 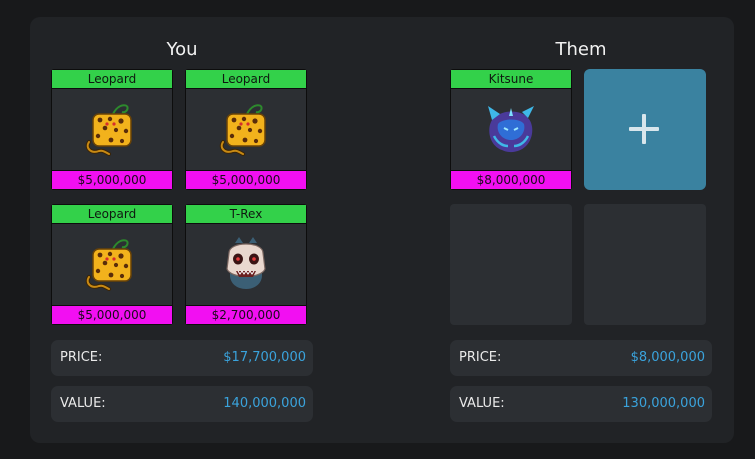 I want to click on add-item-button, so click(x=645, y=129).